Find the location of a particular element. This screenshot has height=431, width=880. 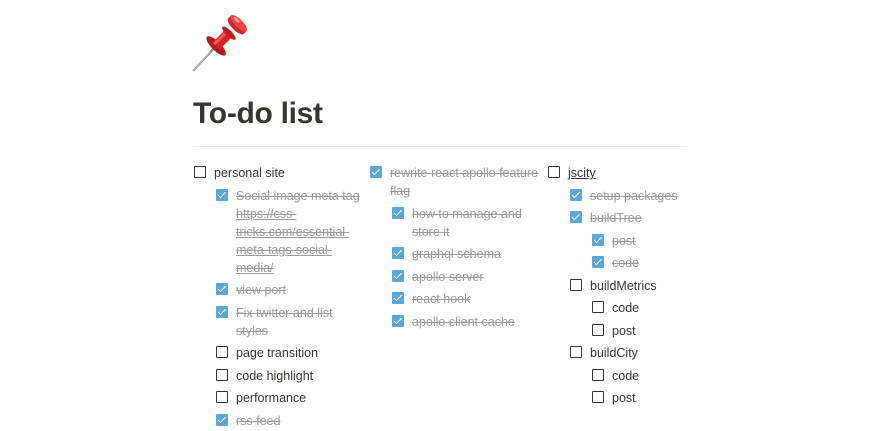

todo-label: graphql schema is located at coordinates (476, 254).